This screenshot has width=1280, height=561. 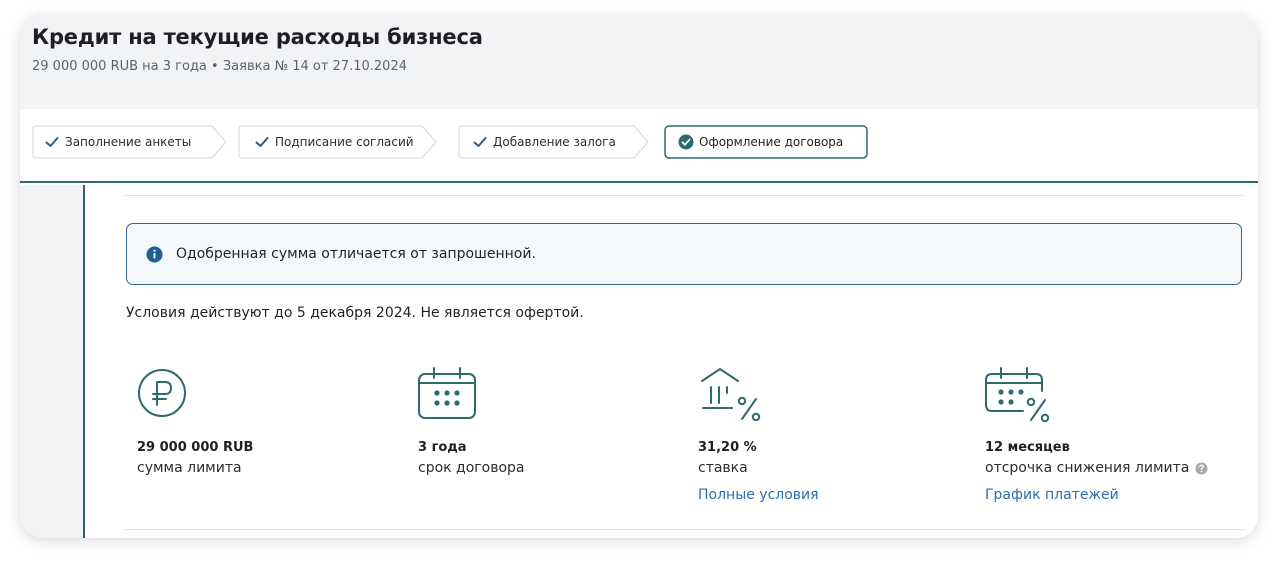 What do you see at coordinates (1087, 468) in the screenshot?
I see `condition-label: отсрочка снижения лимита` at bounding box center [1087, 468].